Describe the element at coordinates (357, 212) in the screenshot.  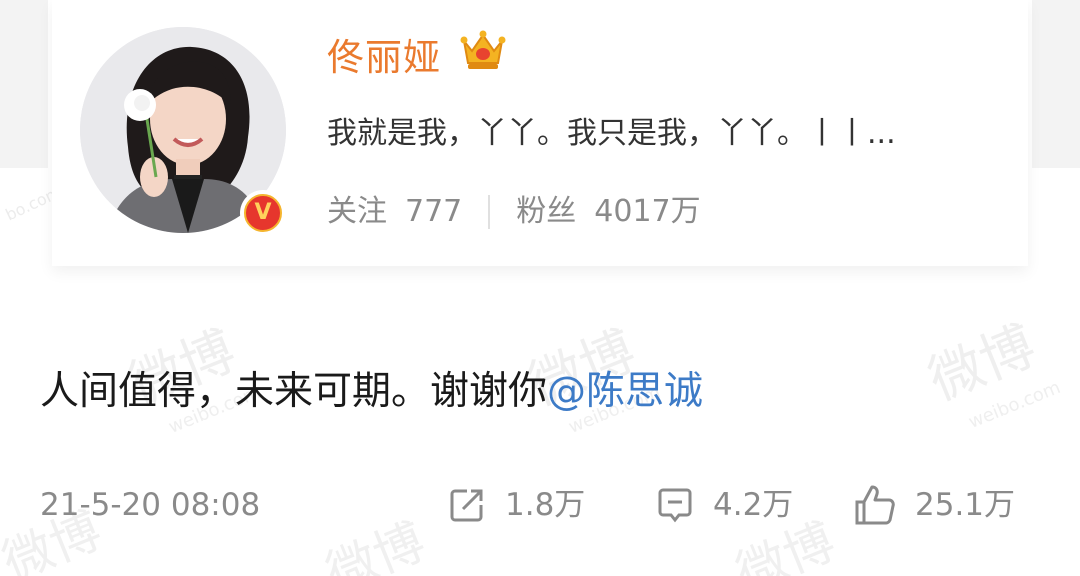
I see `follow-label: 关注` at that location.